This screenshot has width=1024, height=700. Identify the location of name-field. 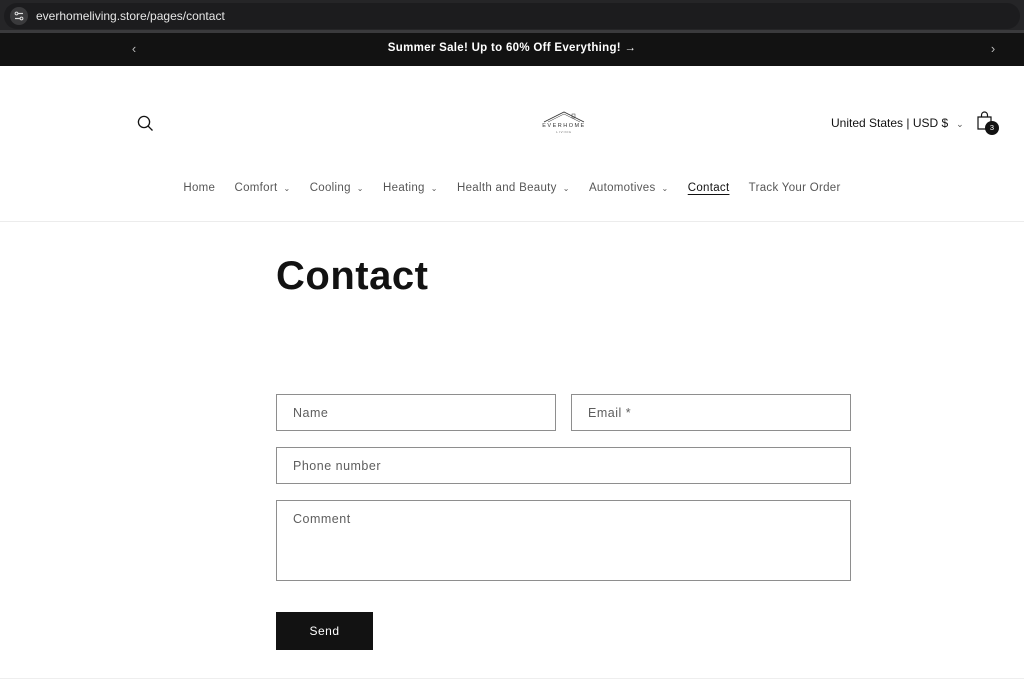
(416, 412).